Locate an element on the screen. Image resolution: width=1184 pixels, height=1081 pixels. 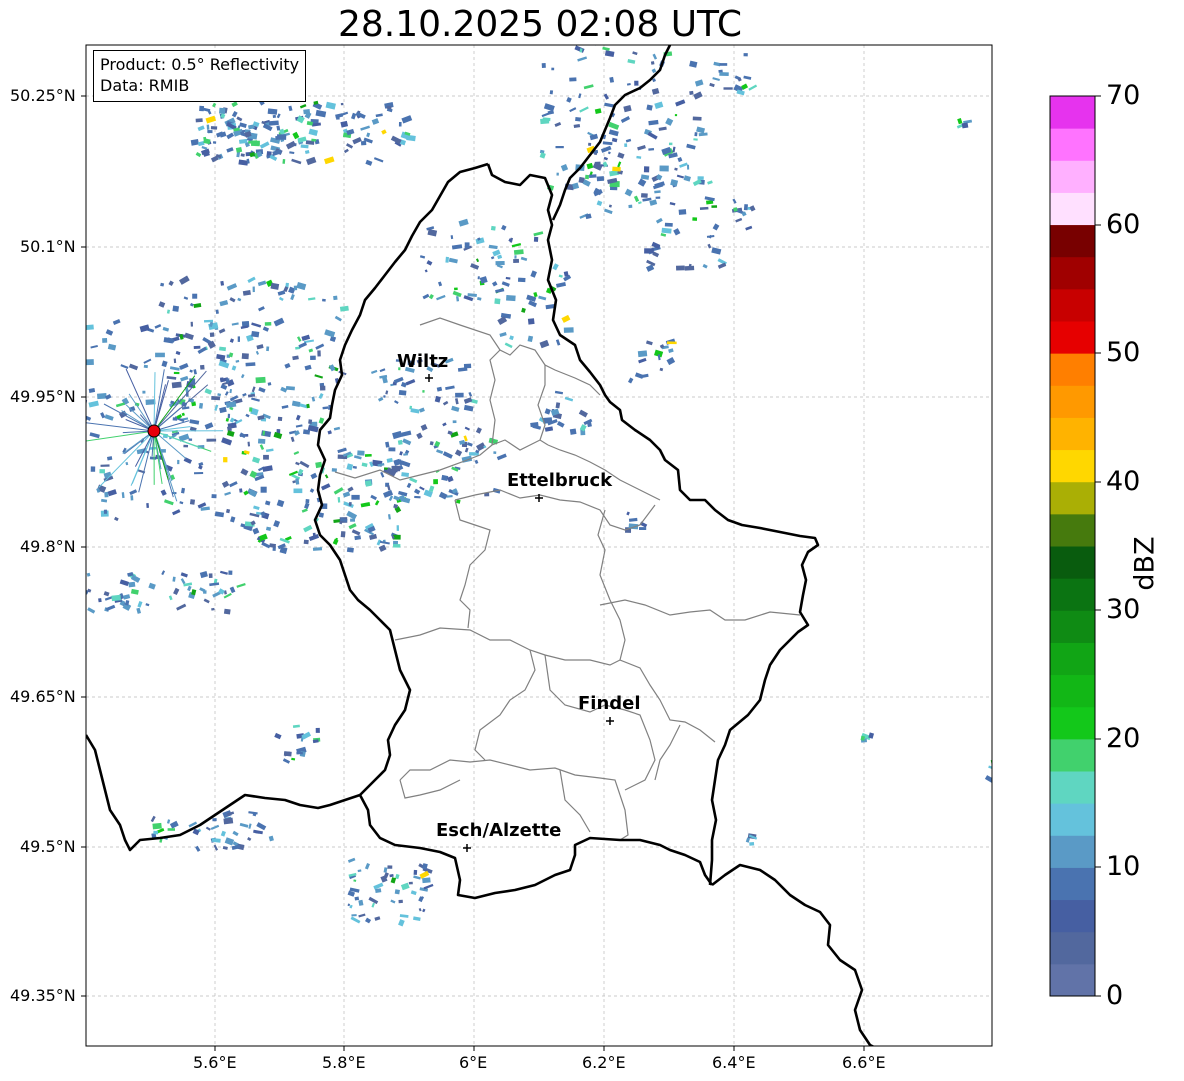
colorbar-tick-label: 20 is located at coordinates (1123, 738).